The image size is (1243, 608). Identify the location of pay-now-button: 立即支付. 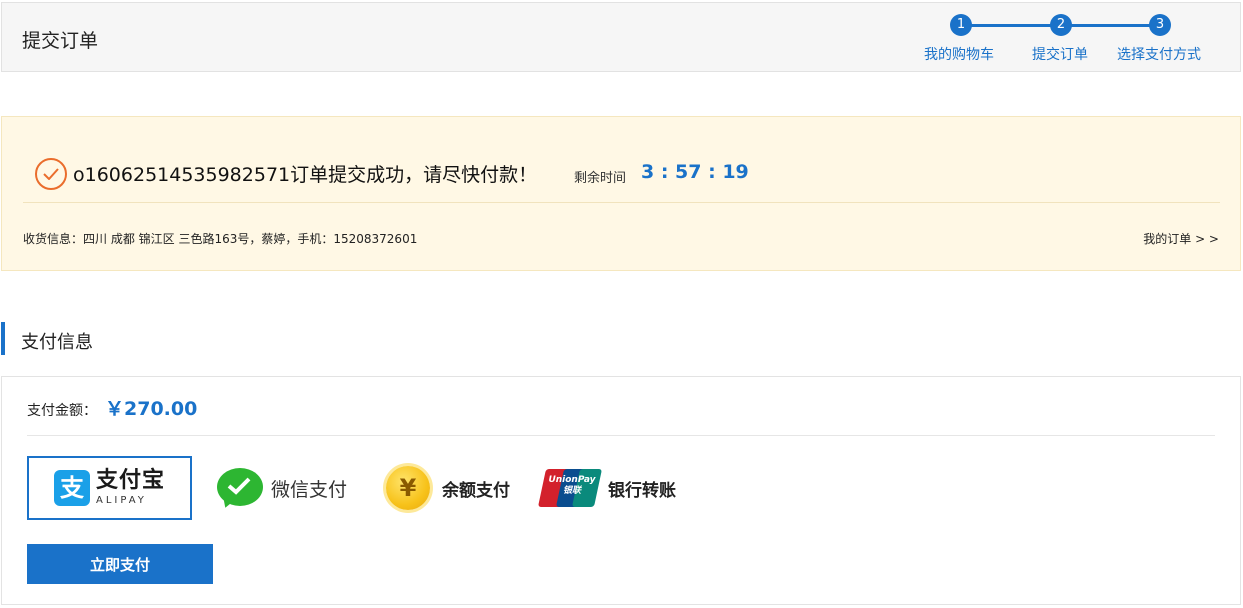
(120, 564).